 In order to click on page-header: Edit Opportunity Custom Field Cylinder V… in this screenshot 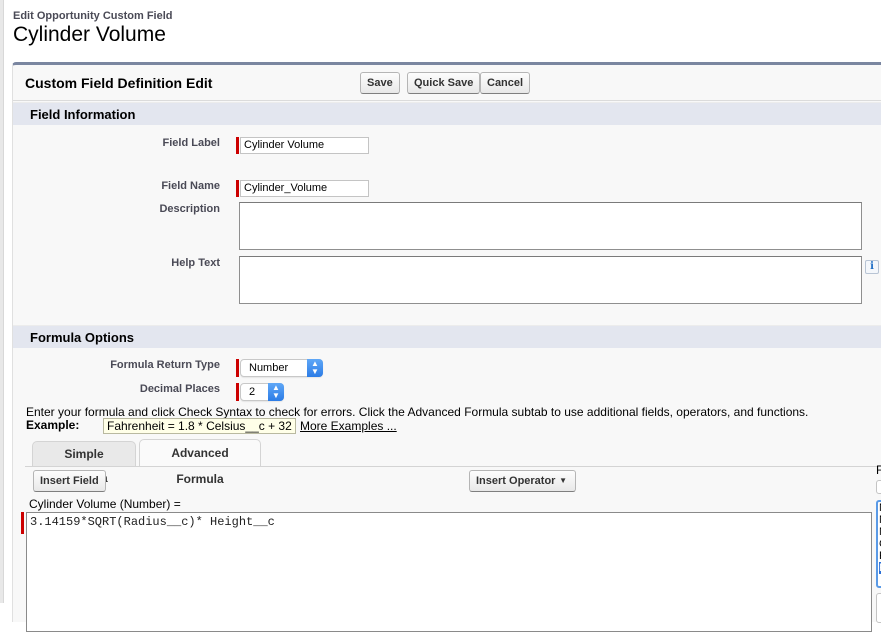, I will do `click(93, 28)`.